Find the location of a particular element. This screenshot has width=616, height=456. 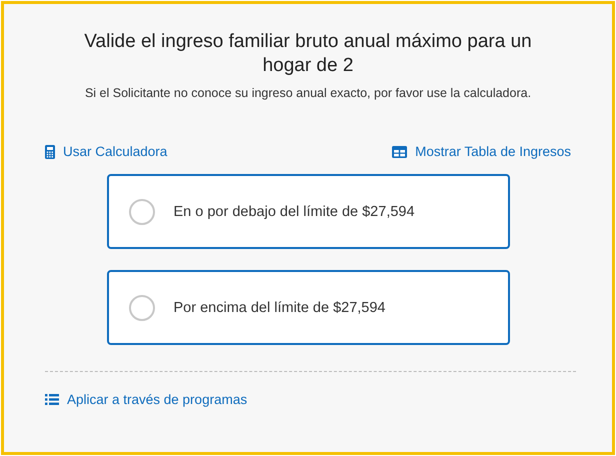

list-icon is located at coordinates (52, 399).